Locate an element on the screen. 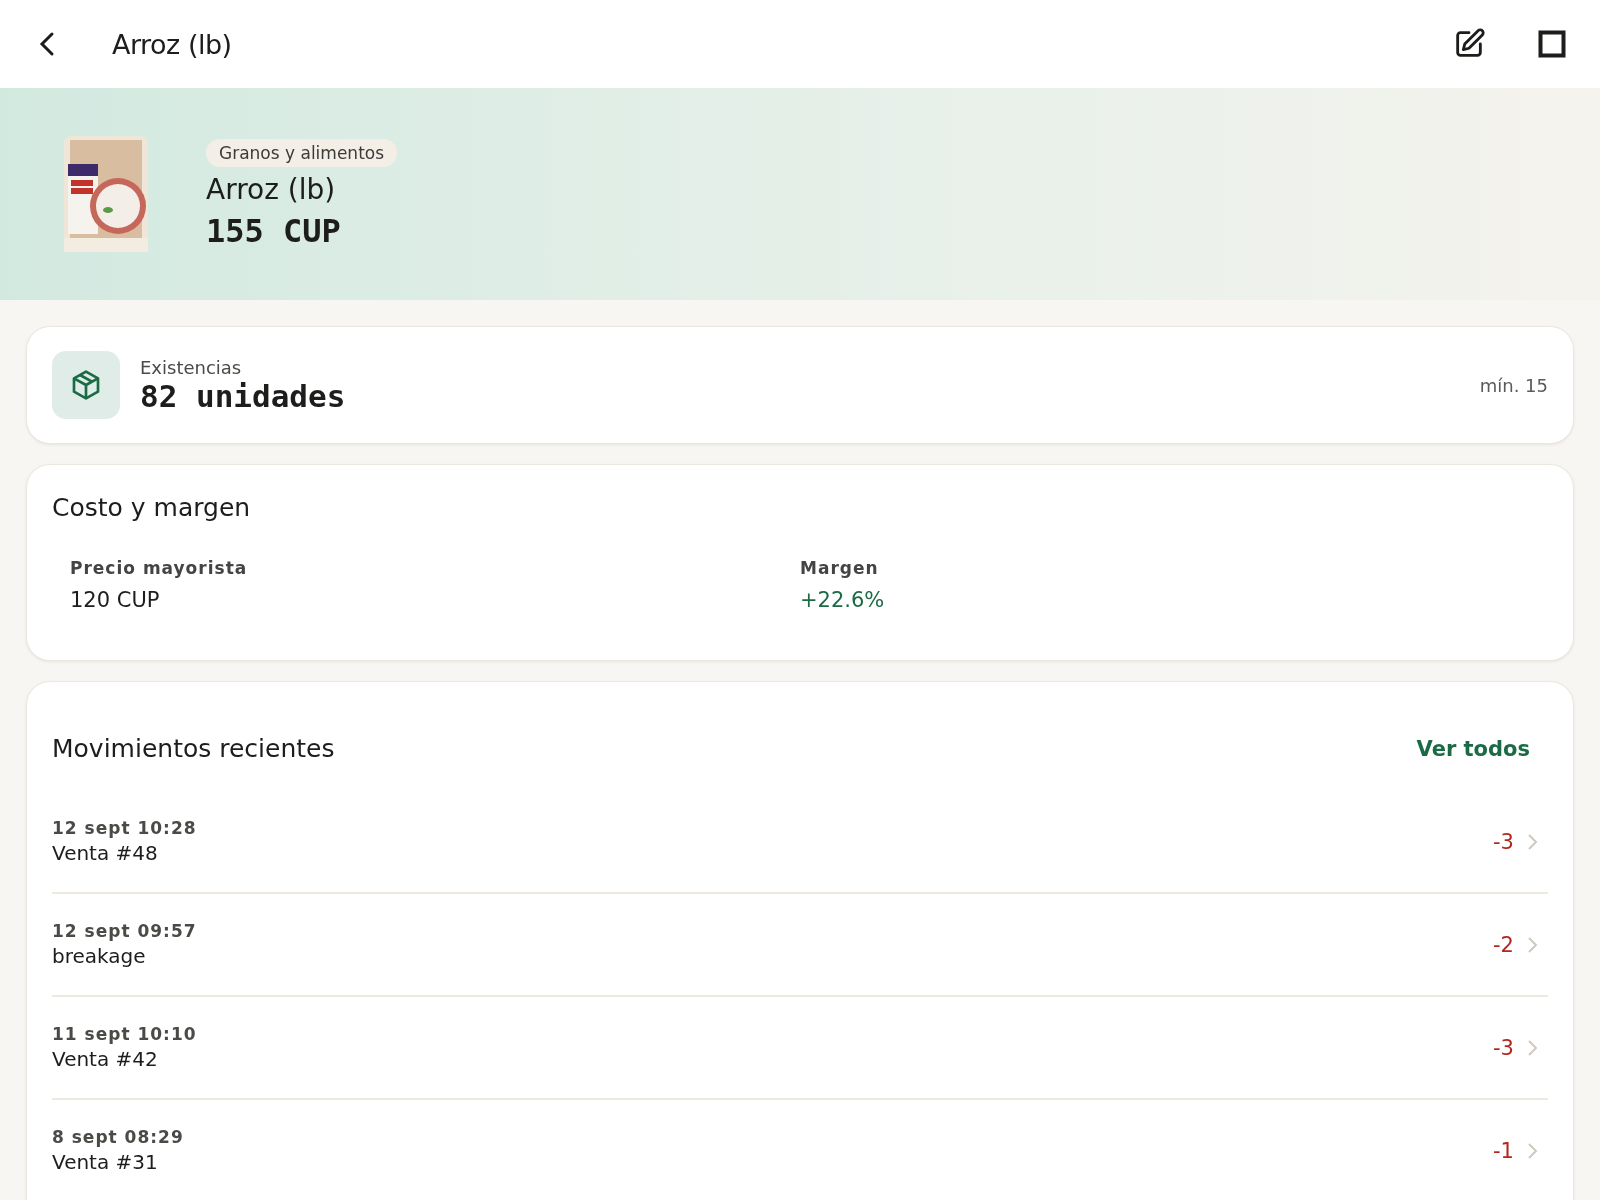  stock-minimum: mín. 15 is located at coordinates (1513, 385).